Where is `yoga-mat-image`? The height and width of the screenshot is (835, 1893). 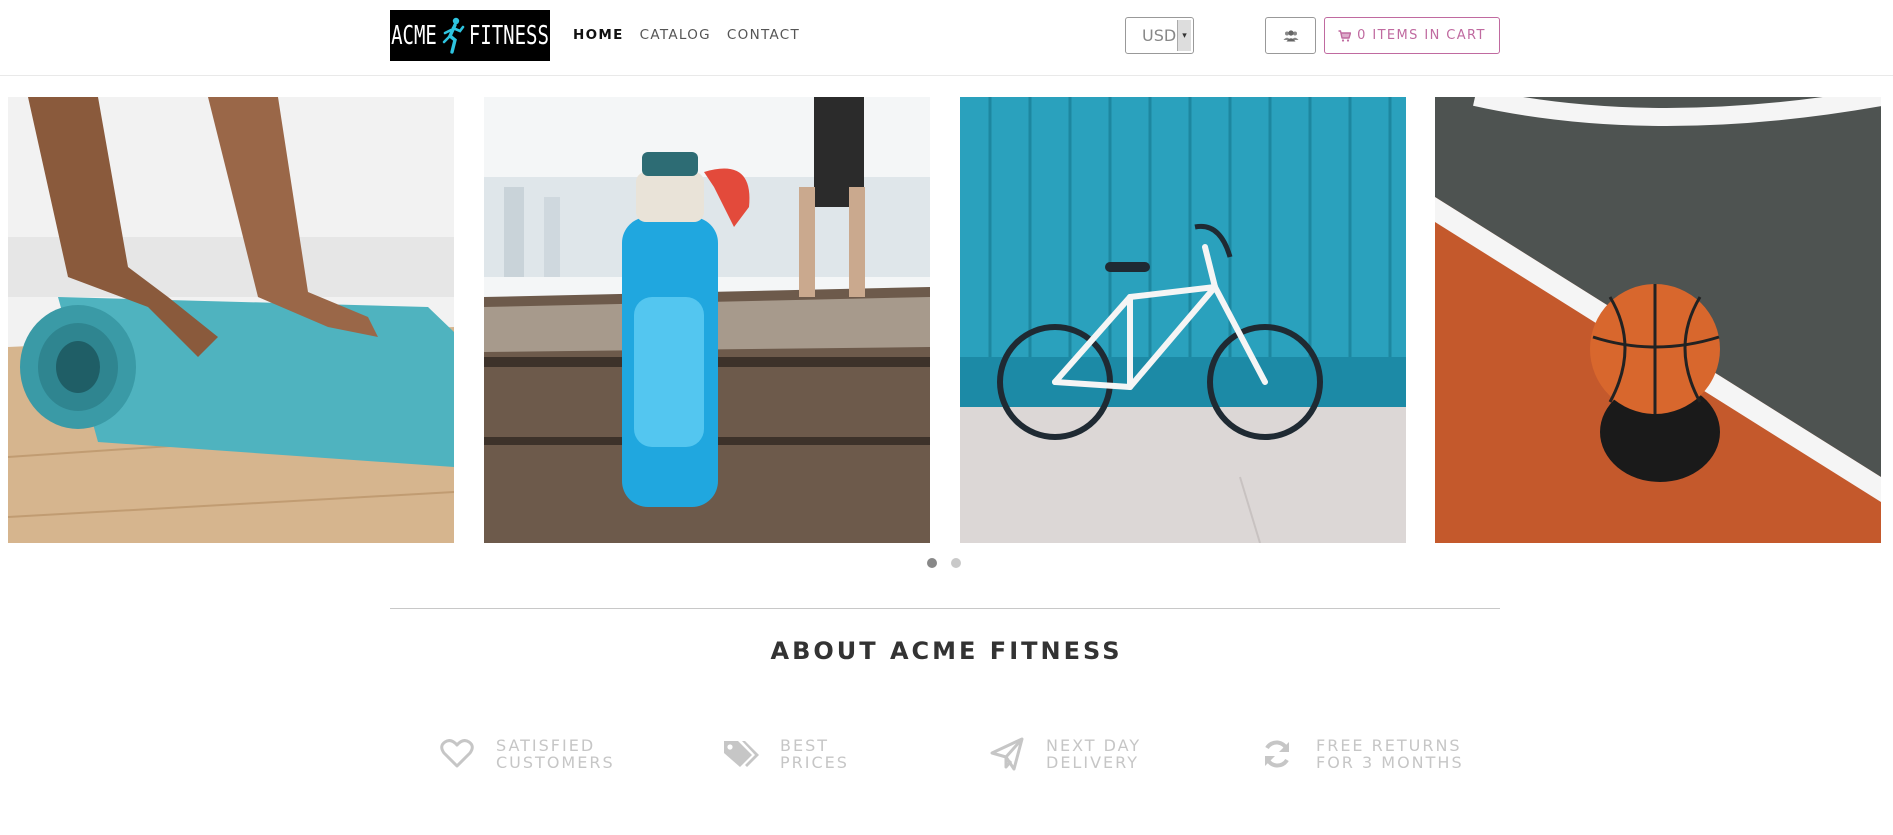
yoga-mat-image is located at coordinates (231, 320).